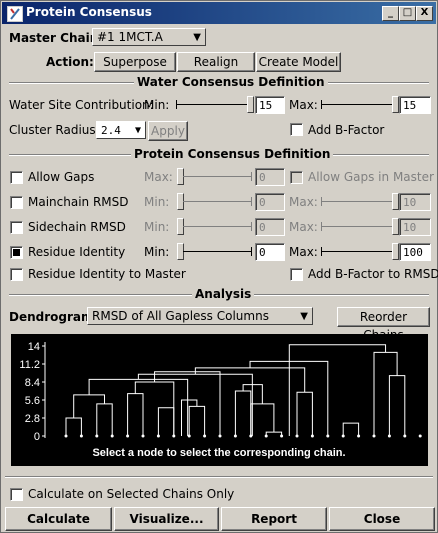 The image size is (438, 533). Describe the element at coordinates (77, 227) in the screenshot. I see `sidechain-rmsd-label: Sidechain RMSD` at that location.